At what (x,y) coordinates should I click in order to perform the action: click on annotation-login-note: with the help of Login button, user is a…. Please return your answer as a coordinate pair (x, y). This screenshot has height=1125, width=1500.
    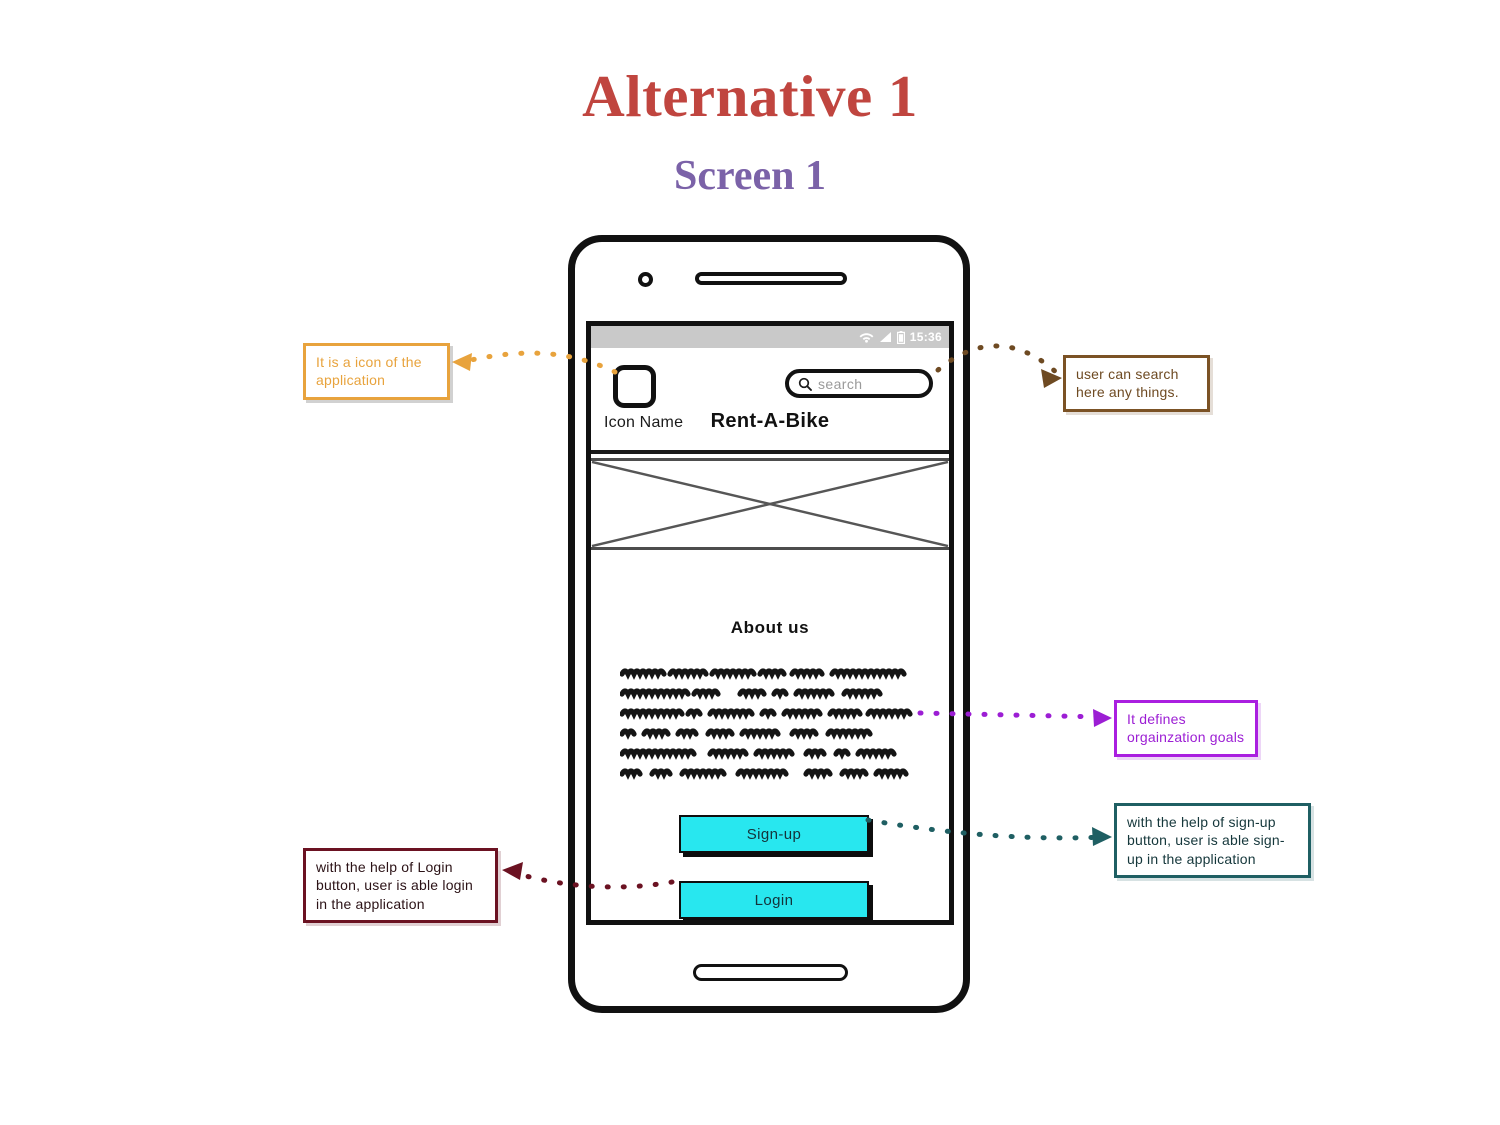
    Looking at the image, I should click on (400, 886).